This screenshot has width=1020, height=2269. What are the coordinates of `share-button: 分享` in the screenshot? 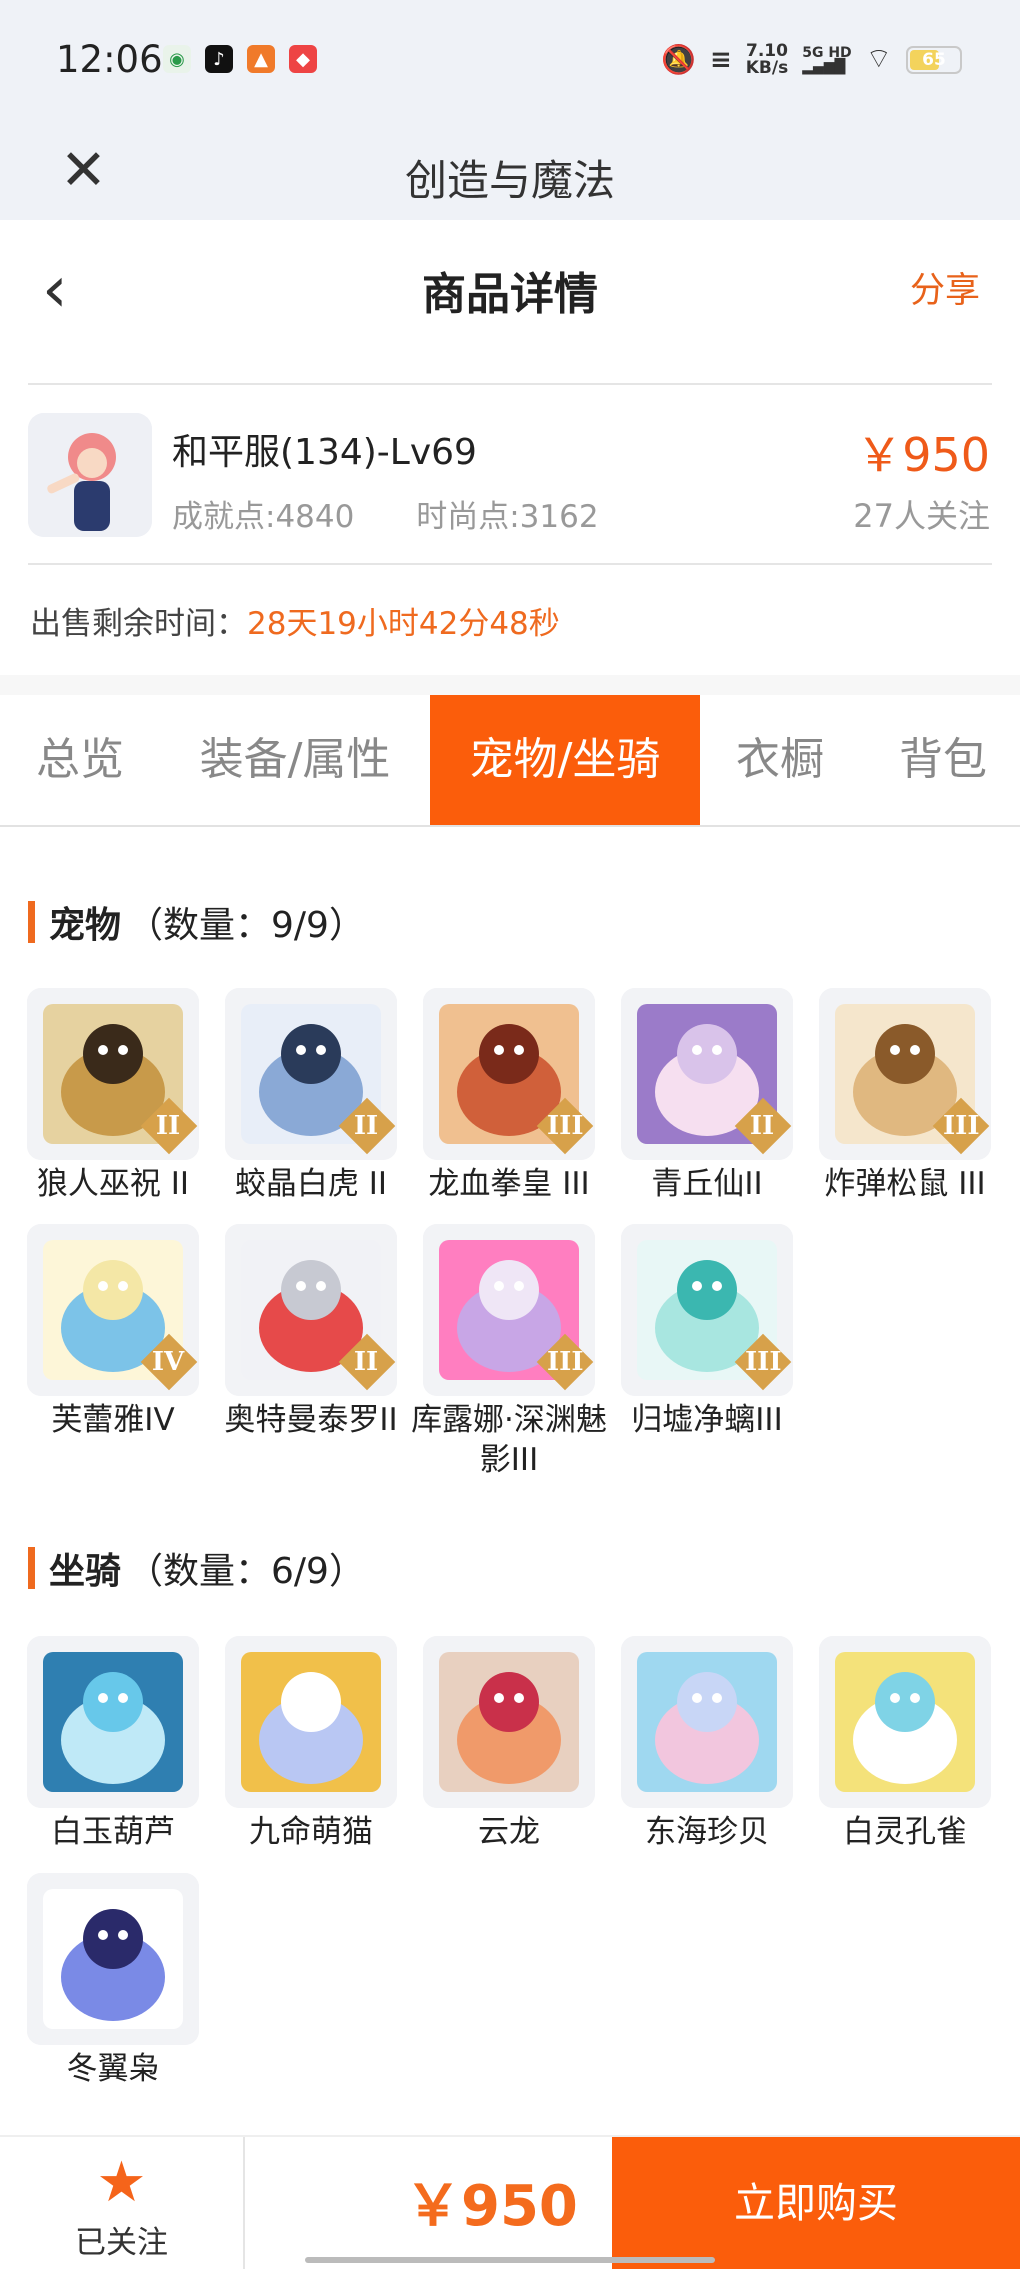 It's located at (945, 287).